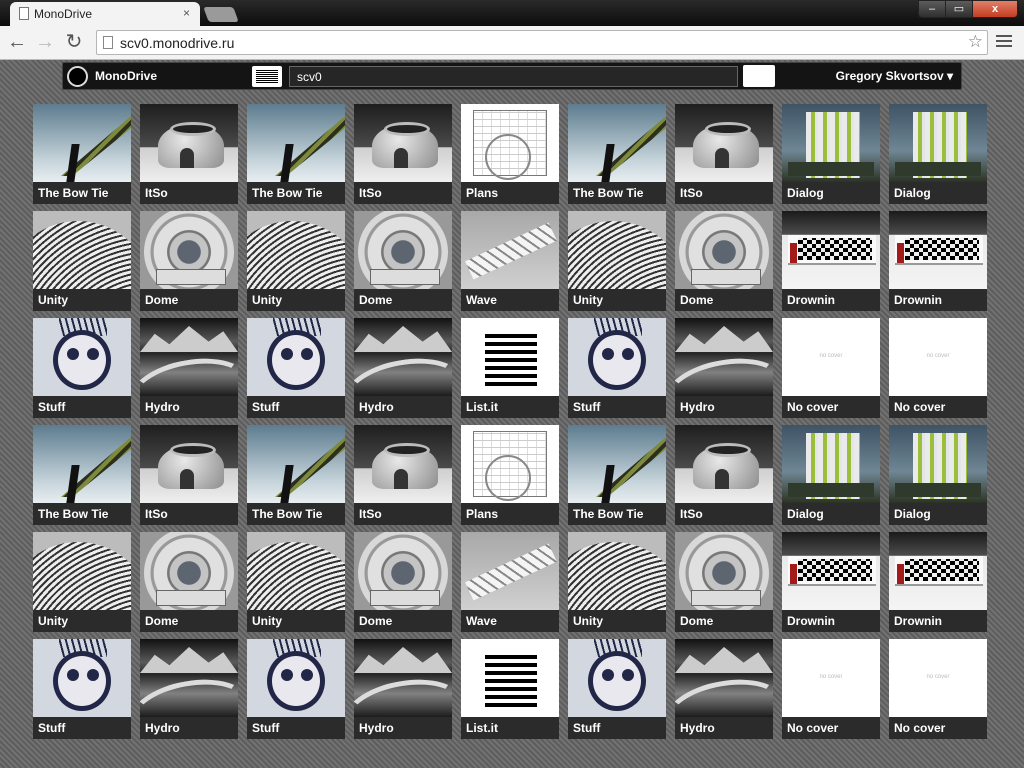  I want to click on back-icon: ←, so click(17, 42).